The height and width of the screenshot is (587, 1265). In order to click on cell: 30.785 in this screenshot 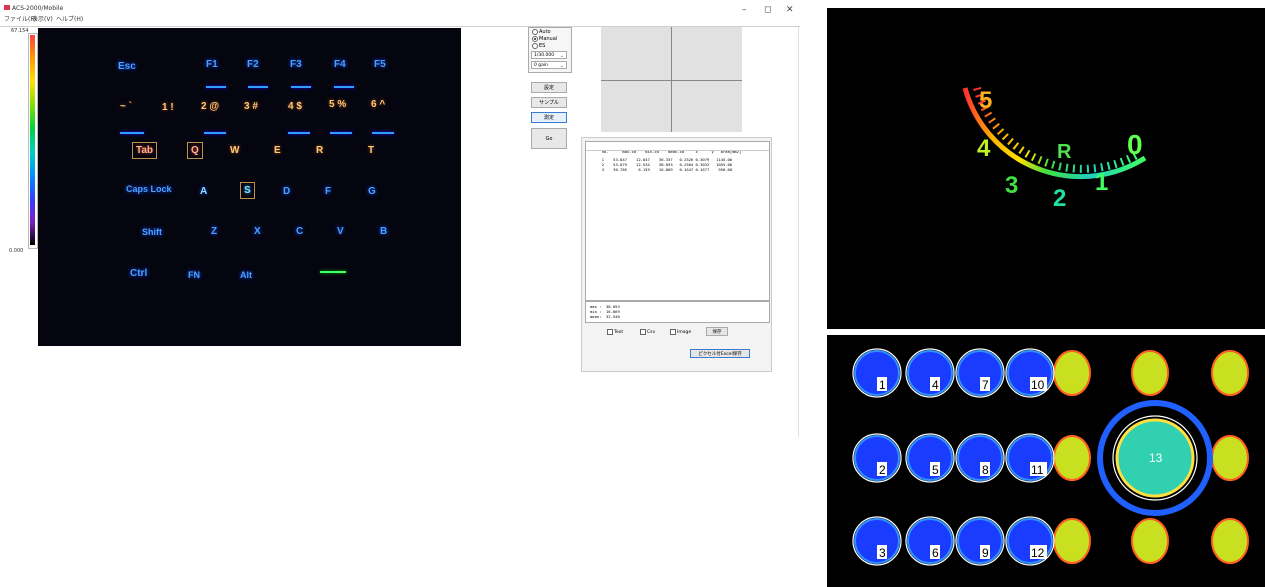, I will do `click(620, 169)`.